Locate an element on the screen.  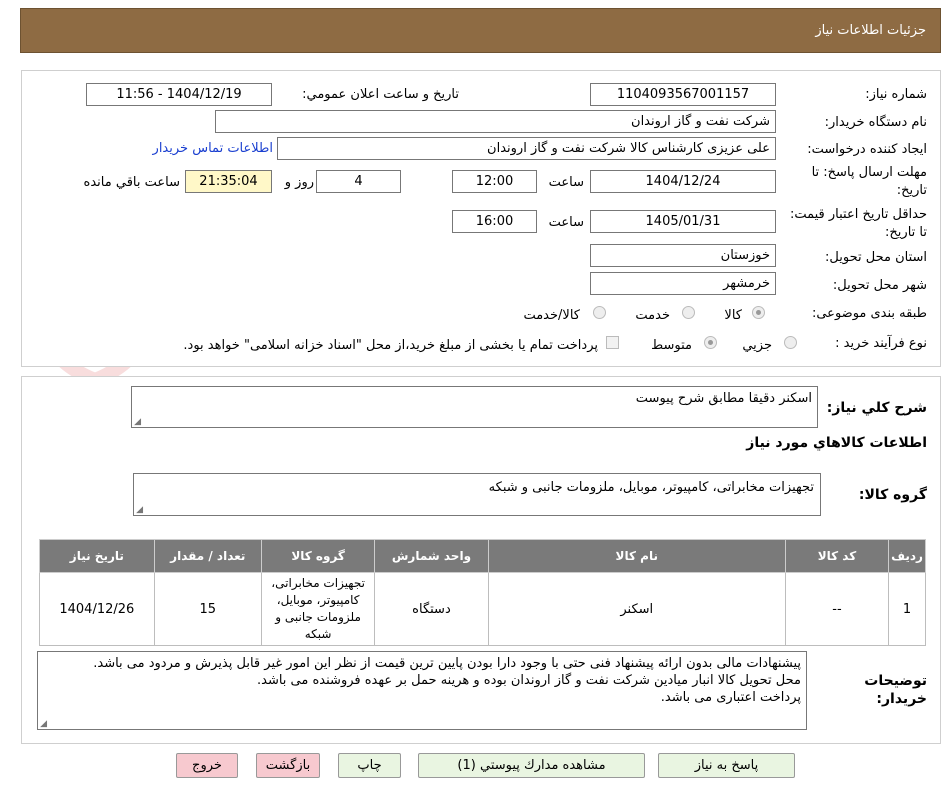
cell-quantity: 15 is located at coordinates (207, 609).